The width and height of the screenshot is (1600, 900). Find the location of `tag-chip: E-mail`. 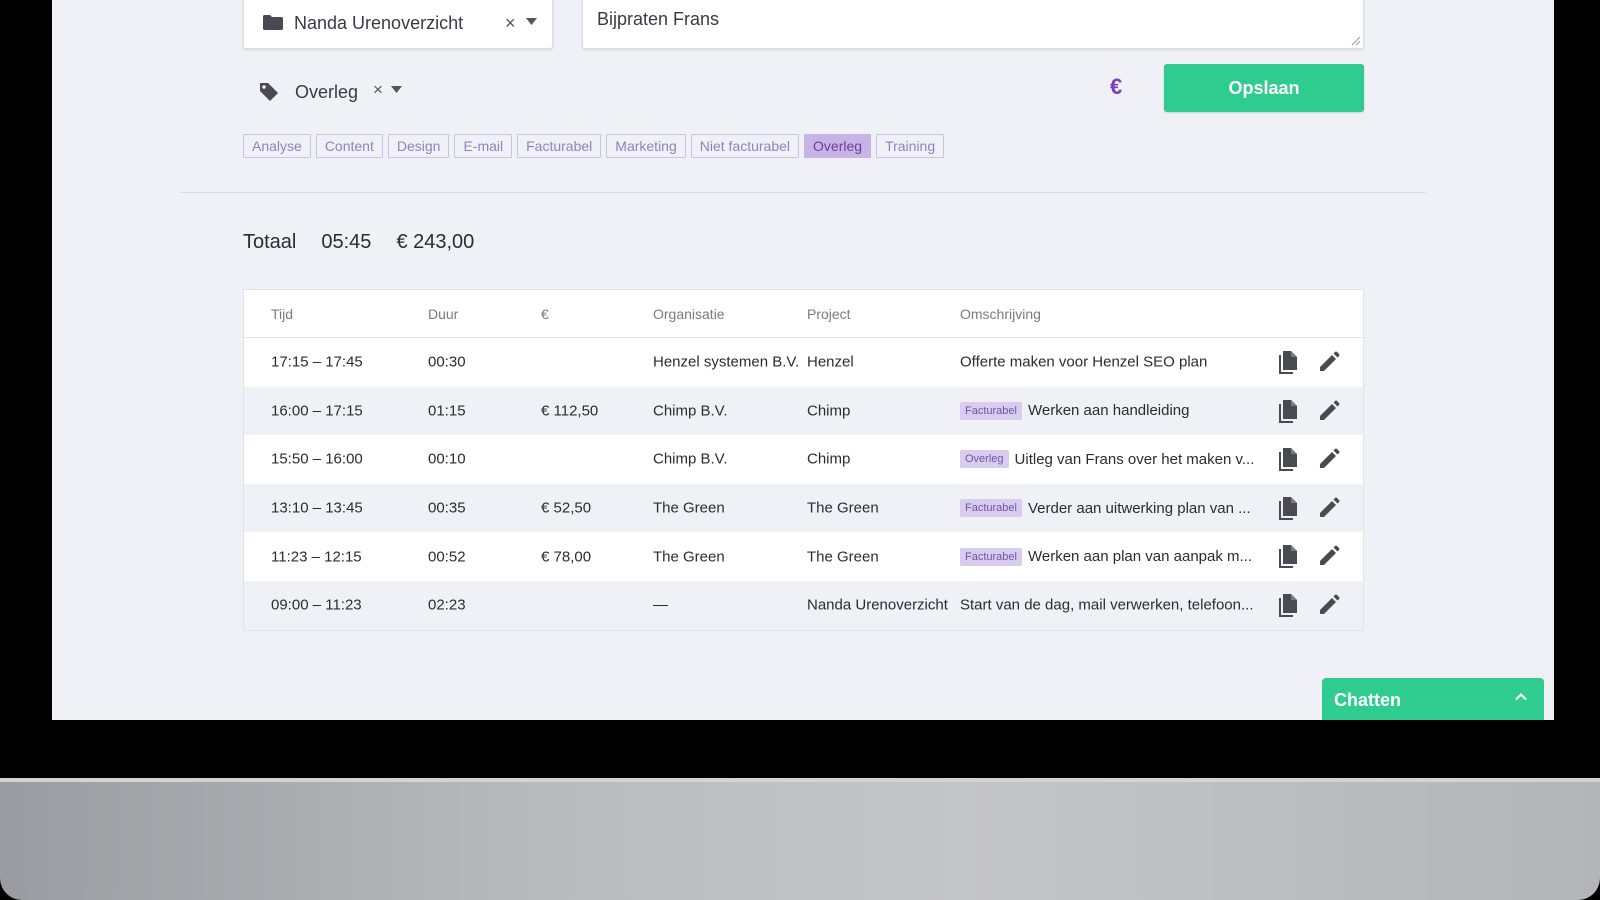

tag-chip: E-mail is located at coordinates (483, 146).